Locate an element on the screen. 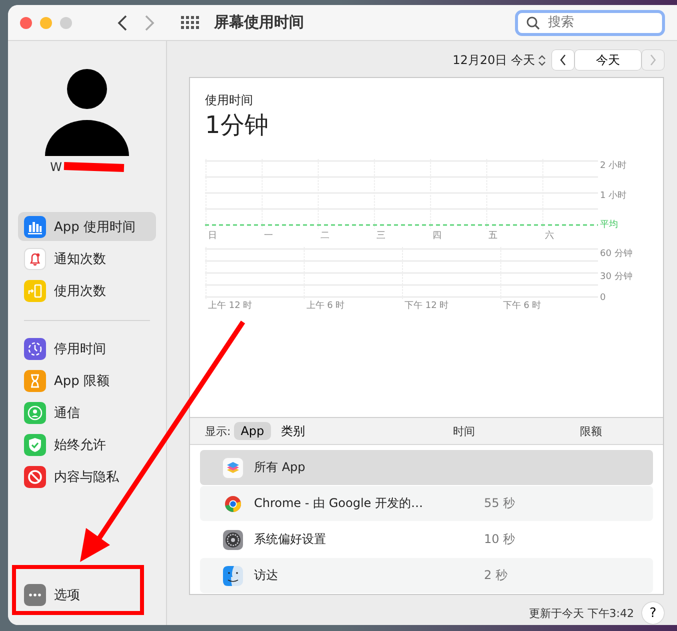  day-label: 三 is located at coordinates (380, 236).